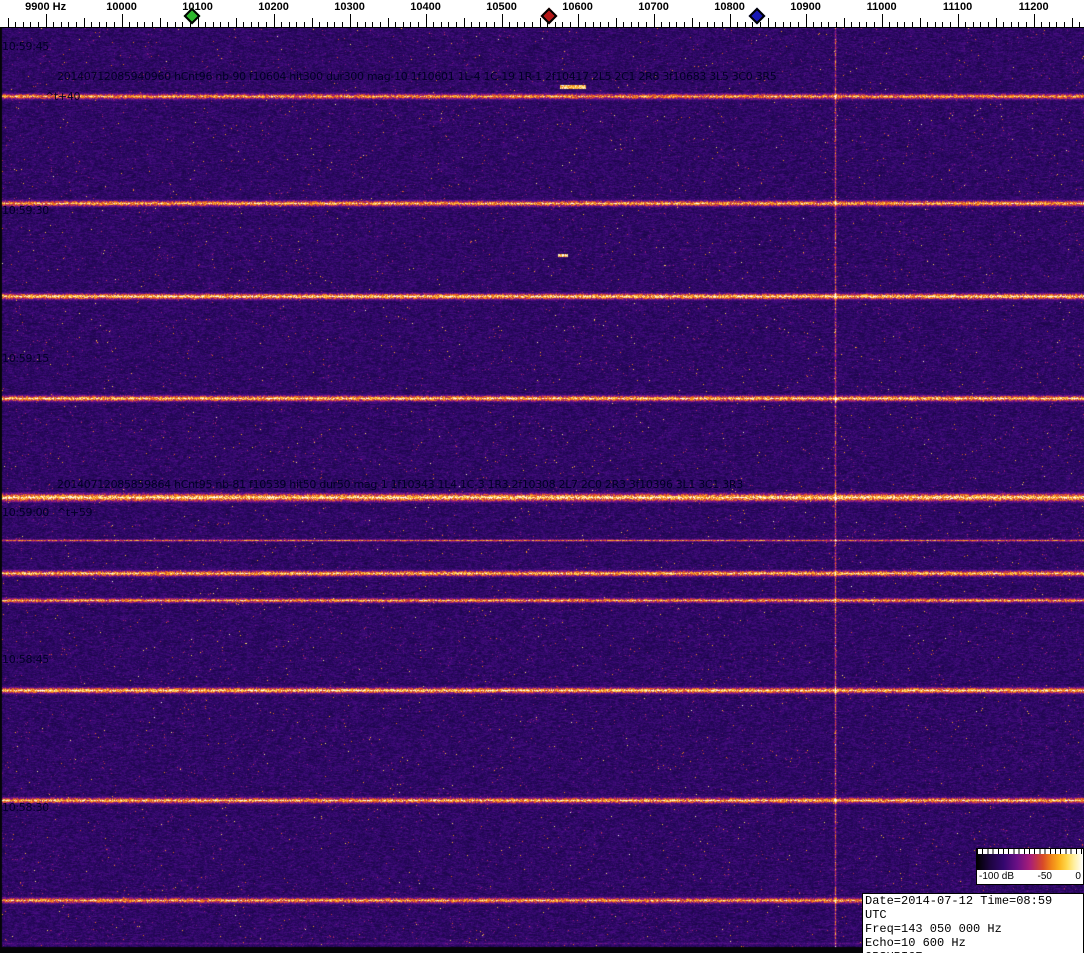 This screenshot has width=1084, height=953. Describe the element at coordinates (1030, 877) in the screenshot. I see `colorbar-labels: -100 dB -50 0` at that location.